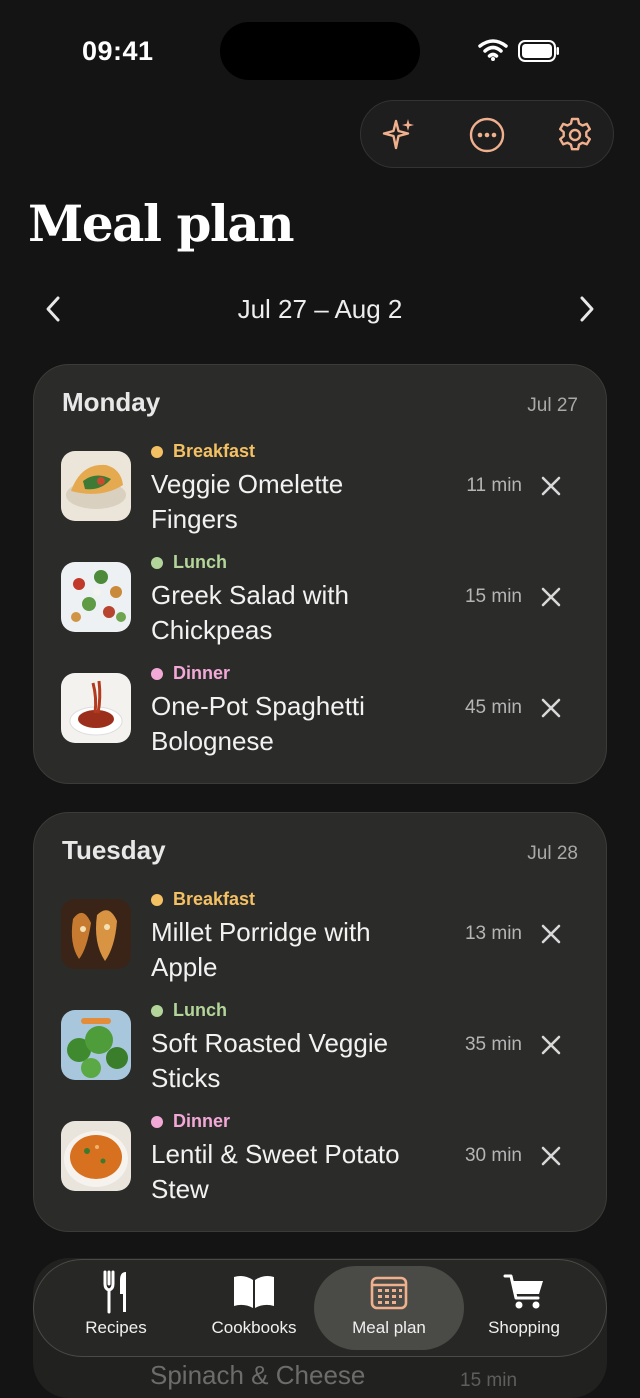 The image size is (640, 1398). Describe the element at coordinates (493, 50) in the screenshot. I see `wifi-icon` at that location.